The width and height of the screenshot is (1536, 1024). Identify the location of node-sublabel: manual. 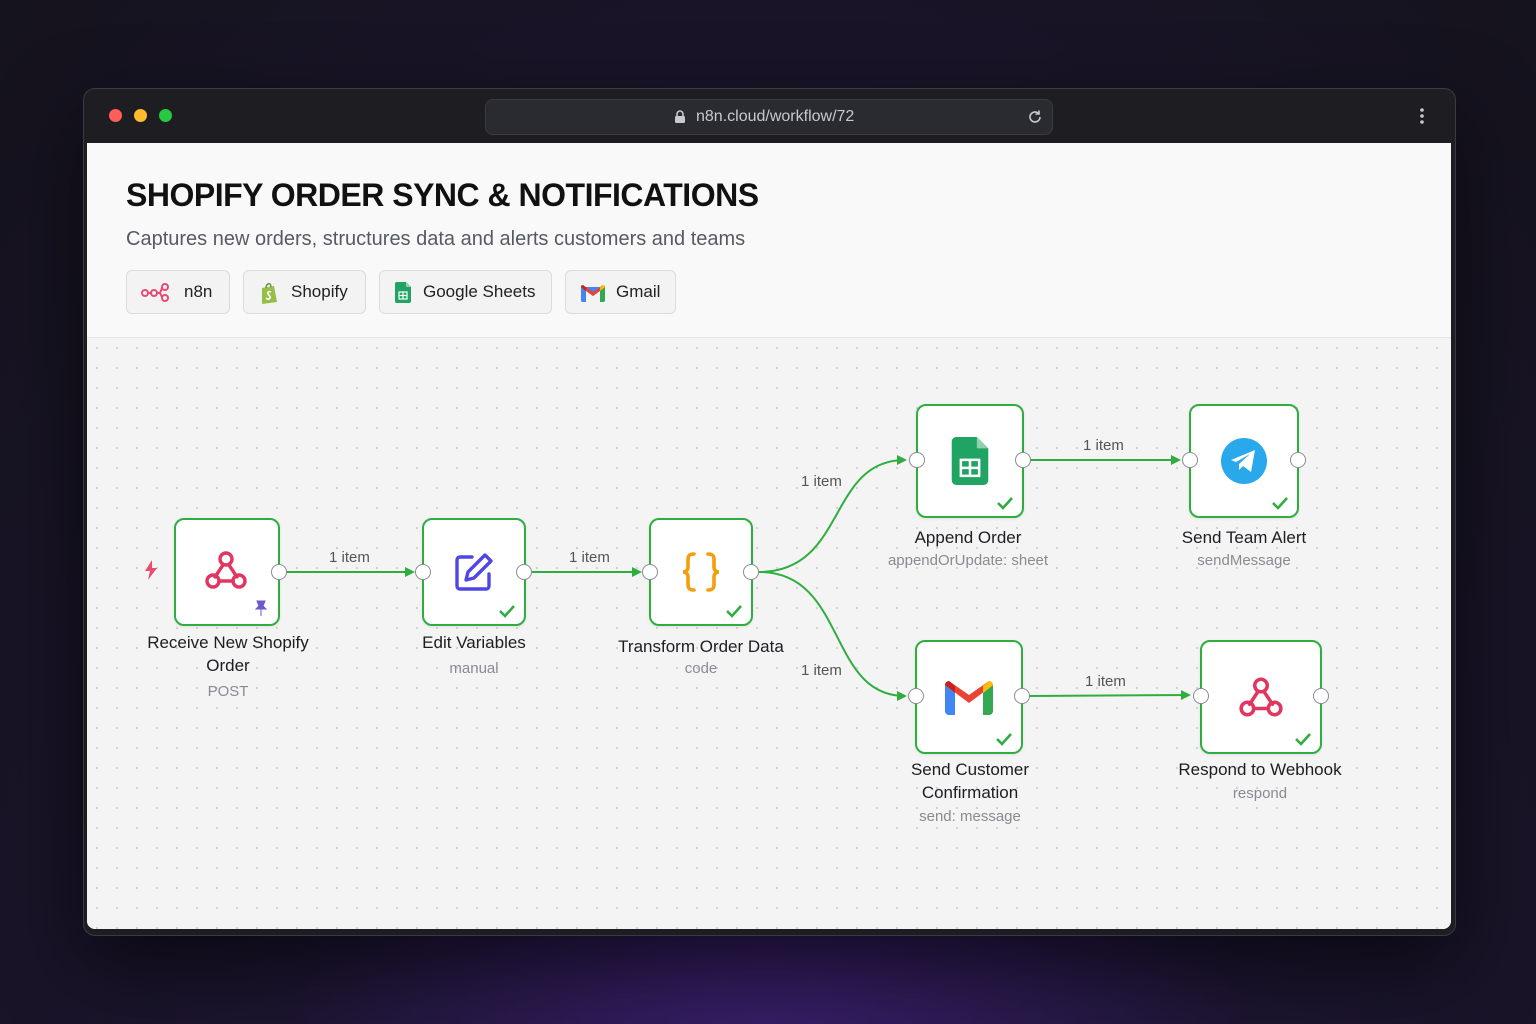
(474, 668).